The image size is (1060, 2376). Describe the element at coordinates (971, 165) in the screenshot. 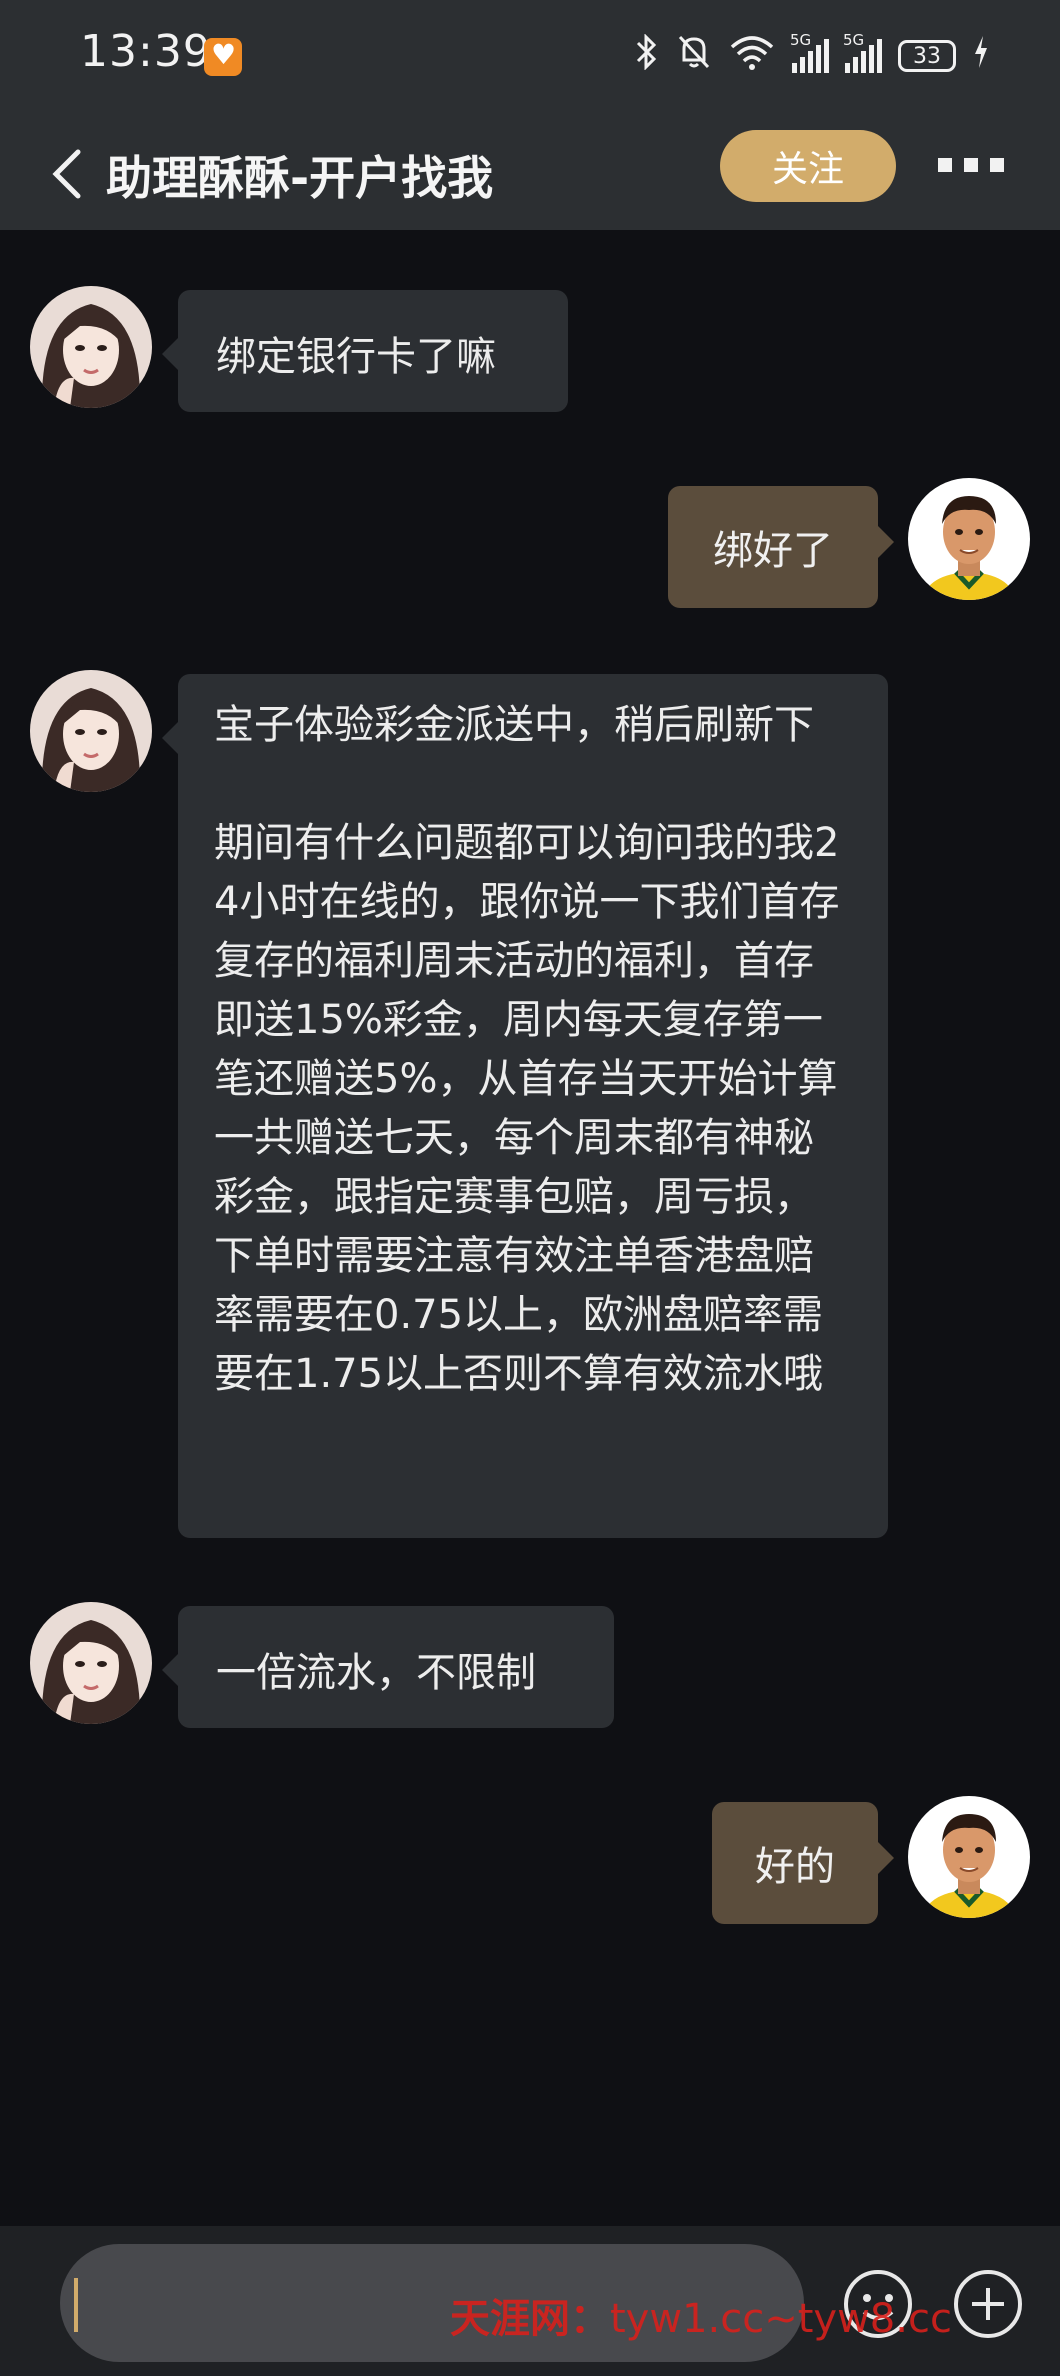

I see `more-options-icon` at that location.